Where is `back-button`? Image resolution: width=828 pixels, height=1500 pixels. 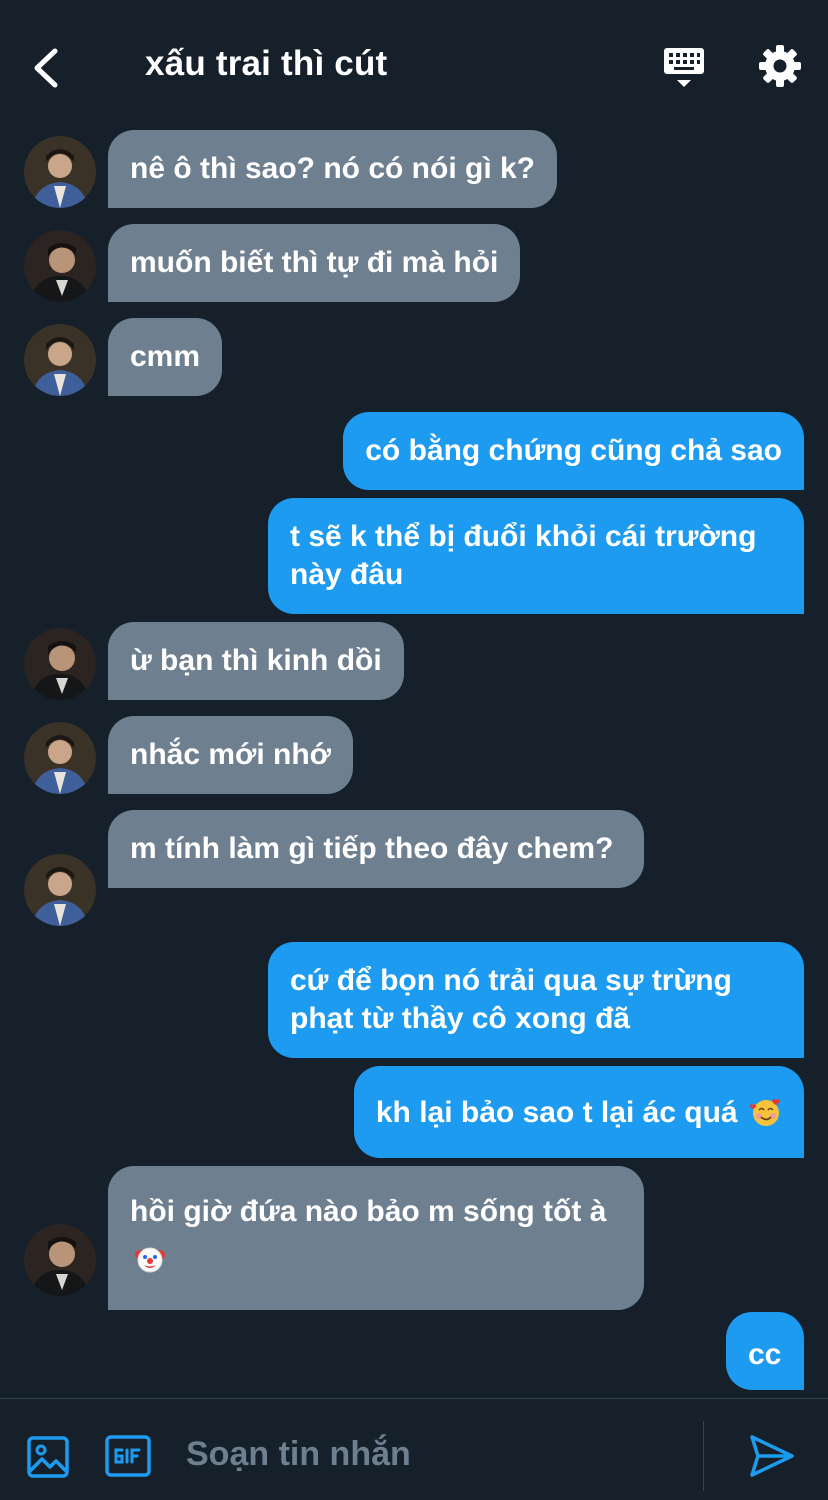
back-button is located at coordinates (46, 68).